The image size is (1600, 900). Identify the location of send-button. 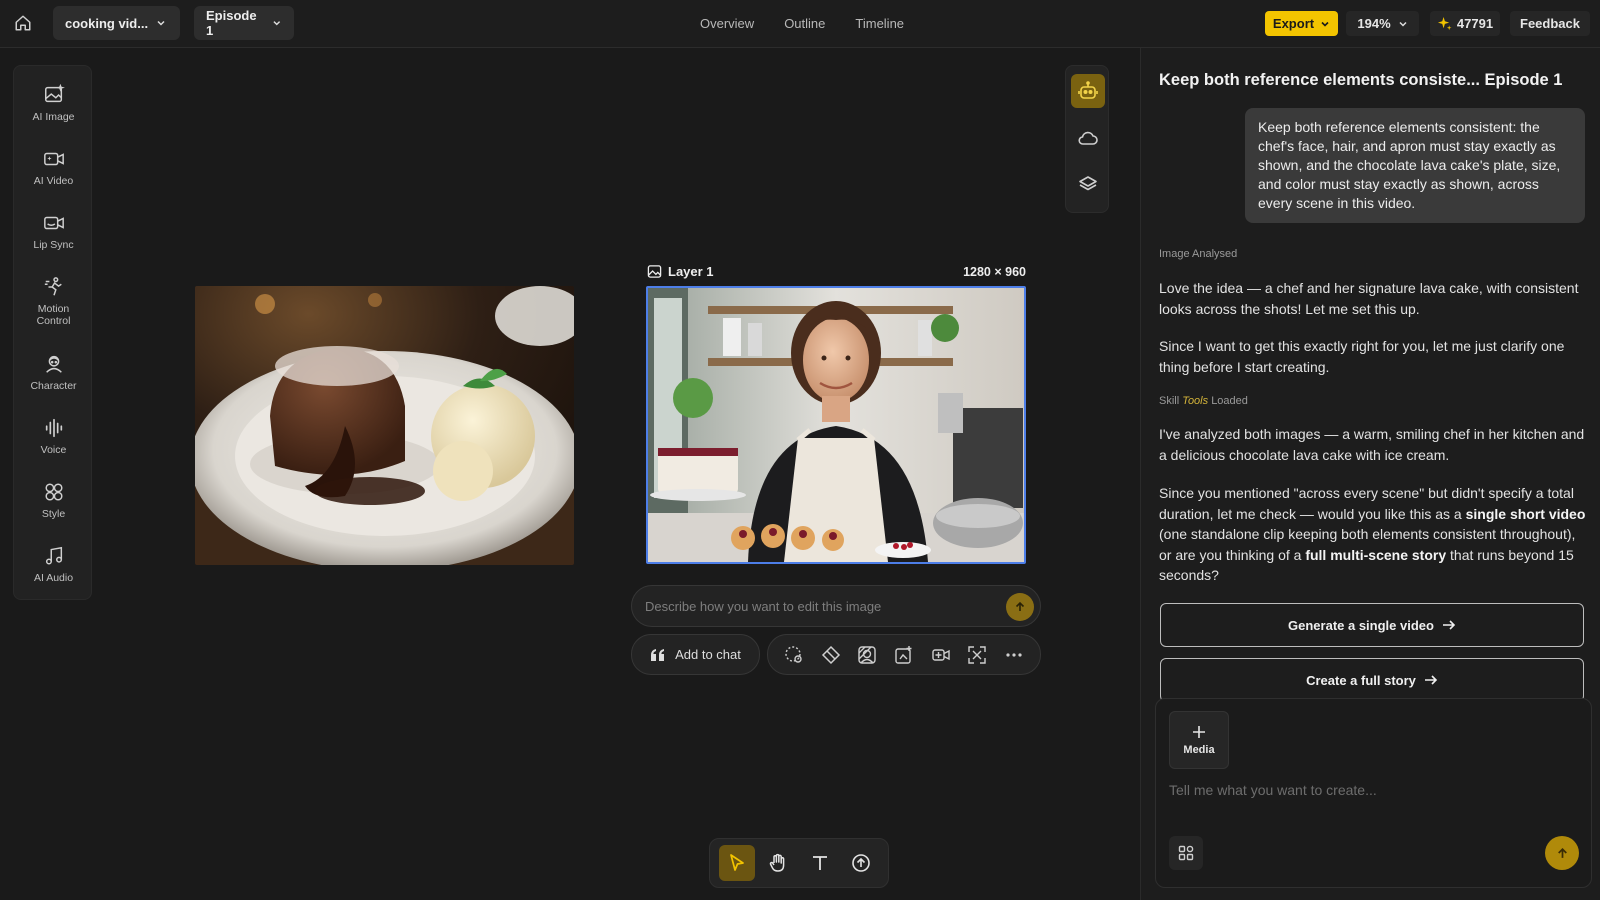
(1562, 853).